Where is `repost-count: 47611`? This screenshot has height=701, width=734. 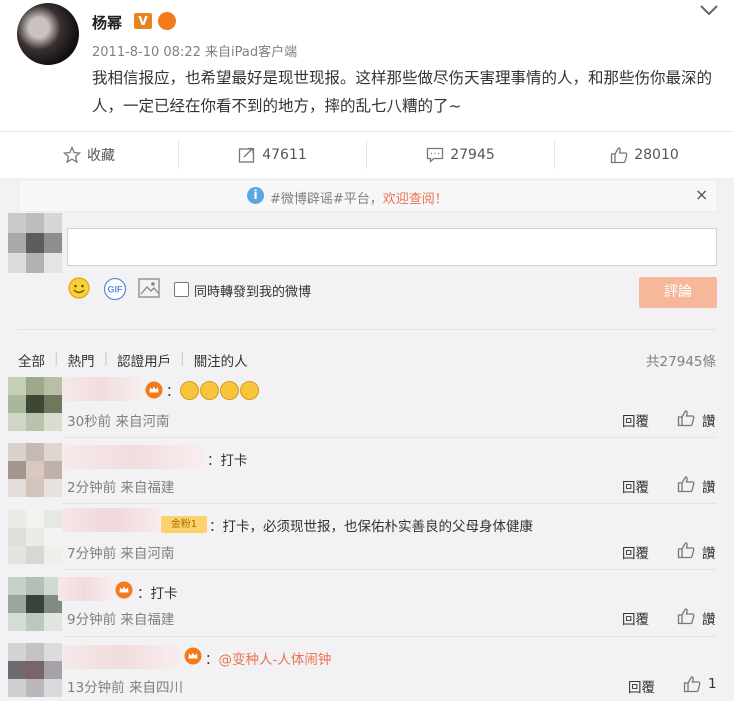 repost-count: 47611 is located at coordinates (284, 155).